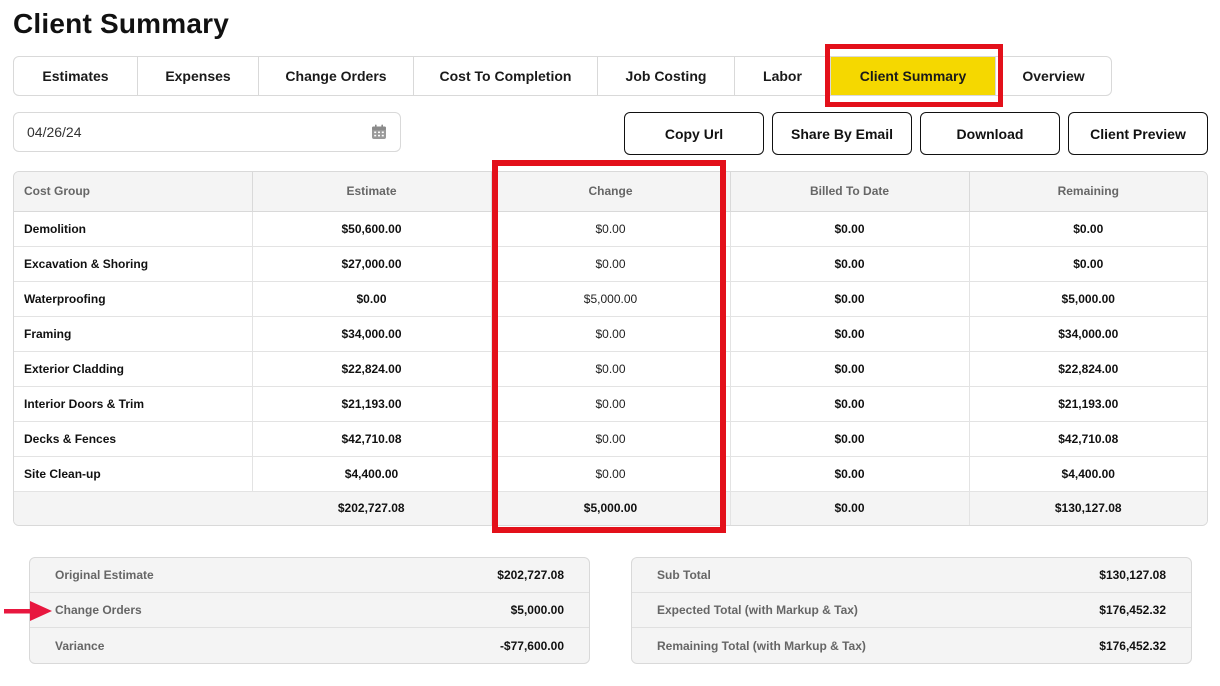  I want to click on summary-value: $5,000.00, so click(537, 610).